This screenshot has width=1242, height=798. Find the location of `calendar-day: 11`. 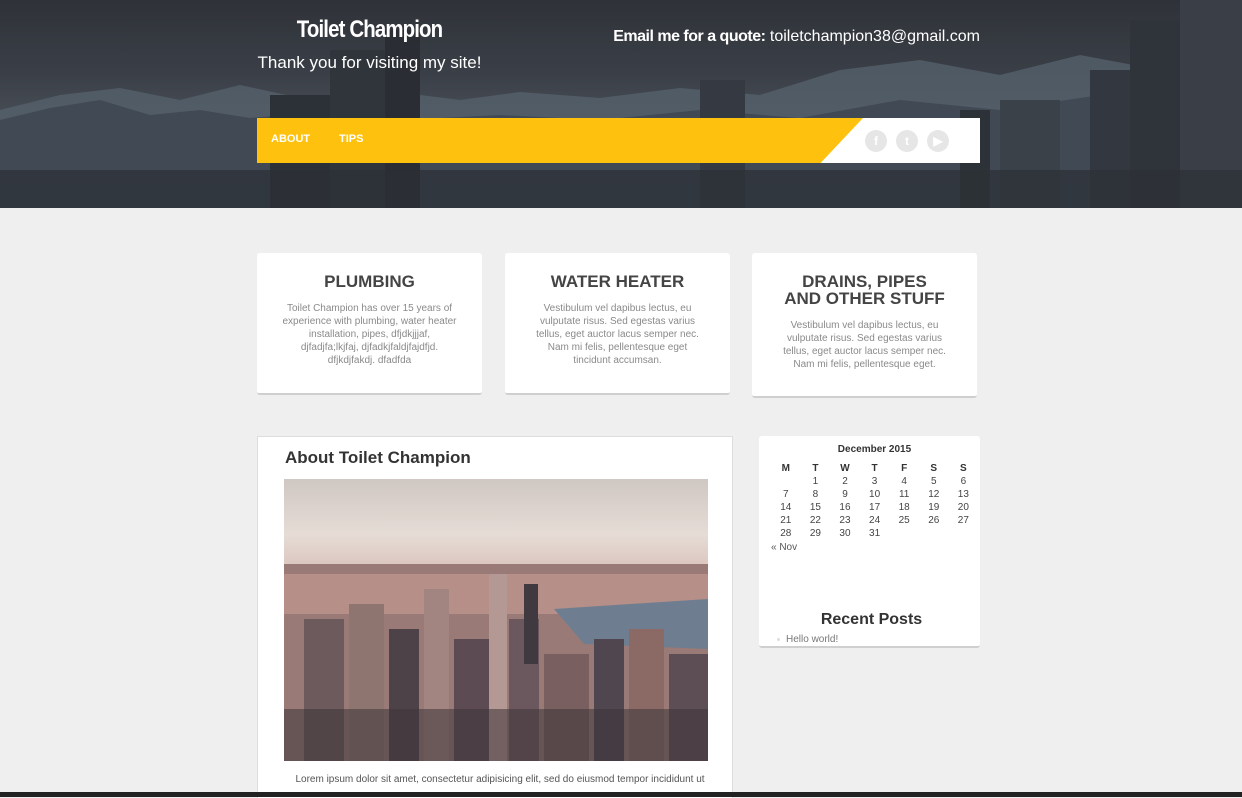

calendar-day: 11 is located at coordinates (904, 494).